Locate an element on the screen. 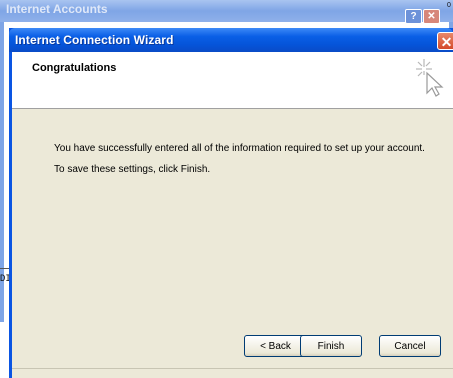 The height and width of the screenshot is (378, 453). header-title: Congratulations is located at coordinates (74, 68).